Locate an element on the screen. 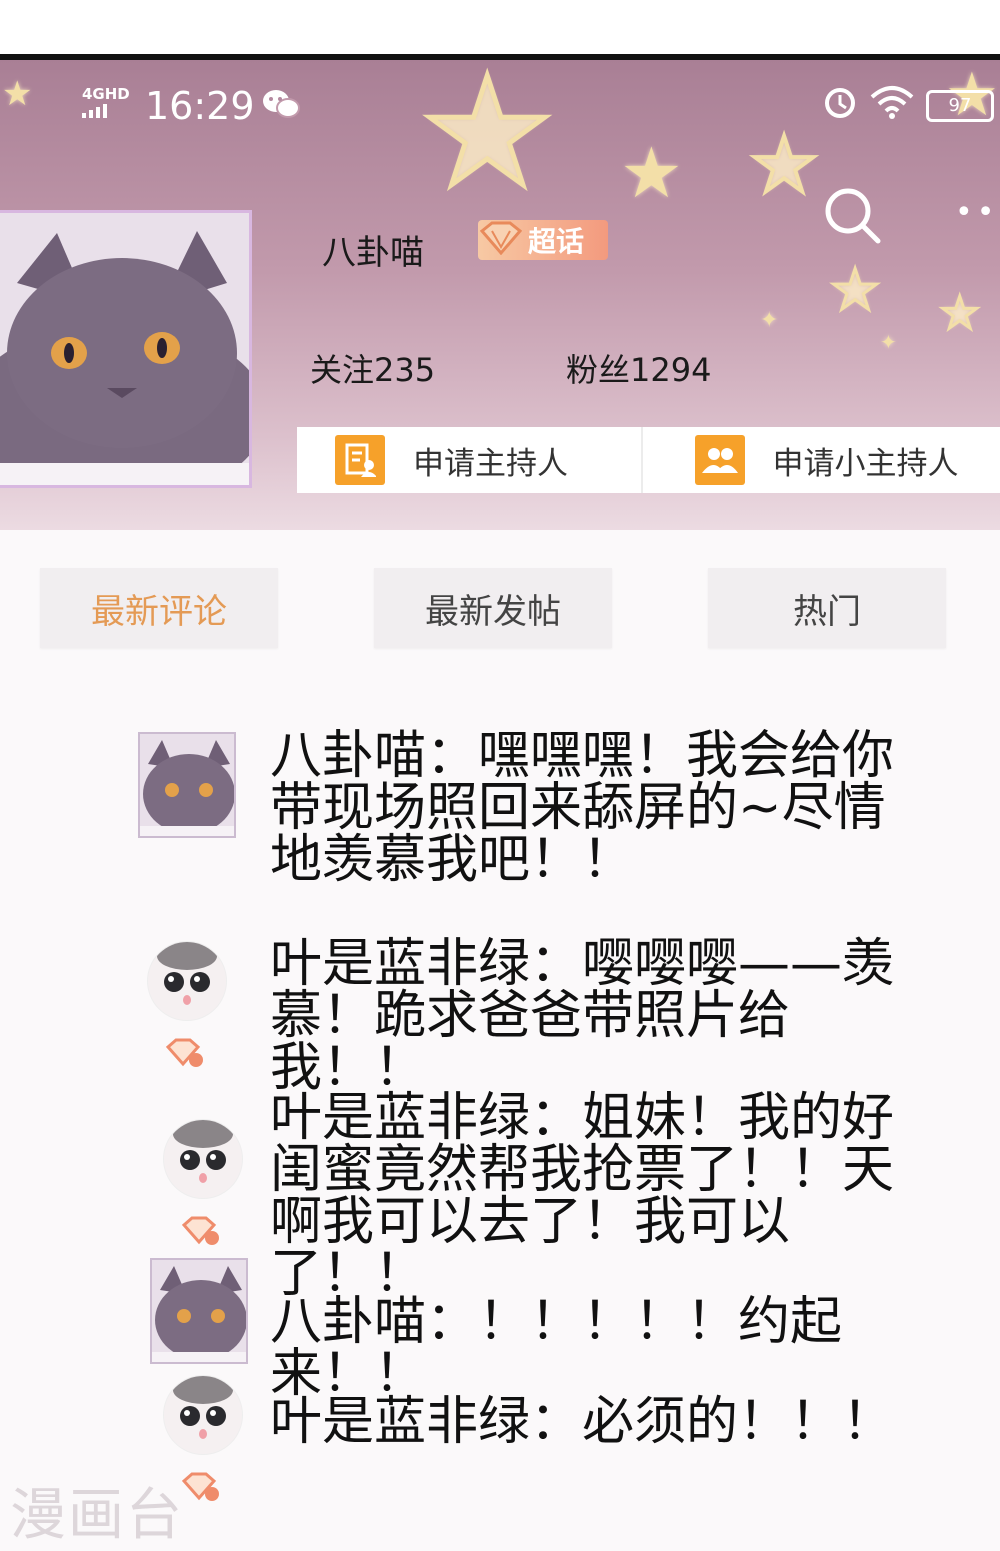  comment-text: 八卦喵：嘿嘿嘿！我会给你带现场照回来舔屏的~尽情地羡慕我吧！！ is located at coordinates (600, 808).